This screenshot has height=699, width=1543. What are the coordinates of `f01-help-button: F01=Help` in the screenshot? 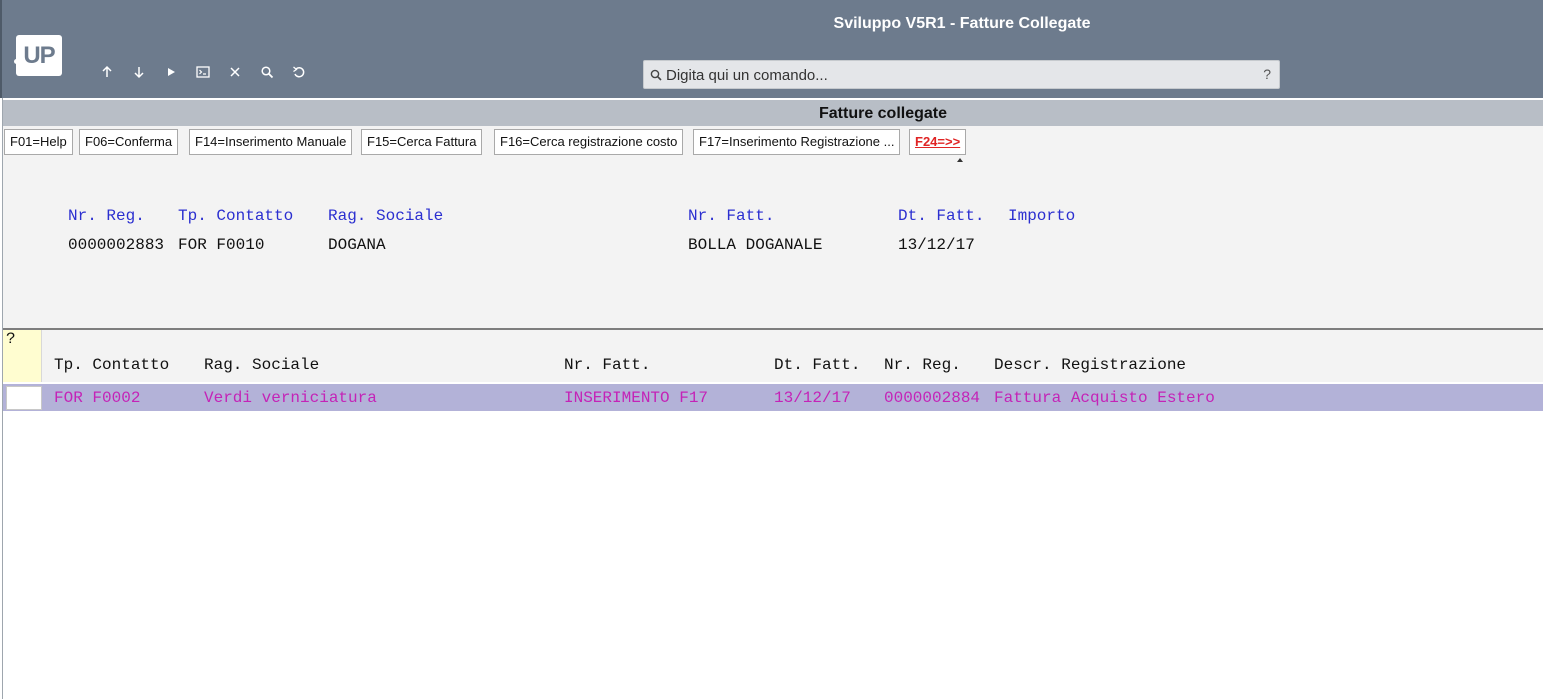 It's located at (38, 142).